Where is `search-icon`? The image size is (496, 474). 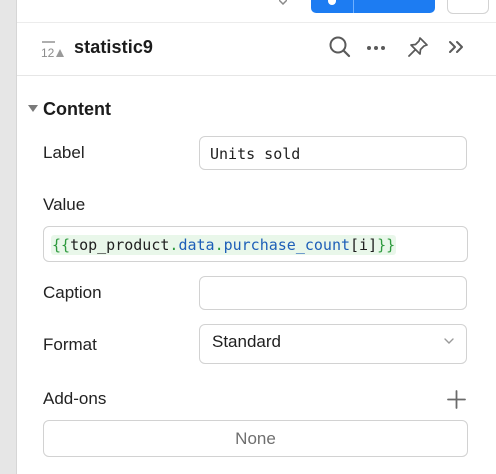
search-icon is located at coordinates (340, 47).